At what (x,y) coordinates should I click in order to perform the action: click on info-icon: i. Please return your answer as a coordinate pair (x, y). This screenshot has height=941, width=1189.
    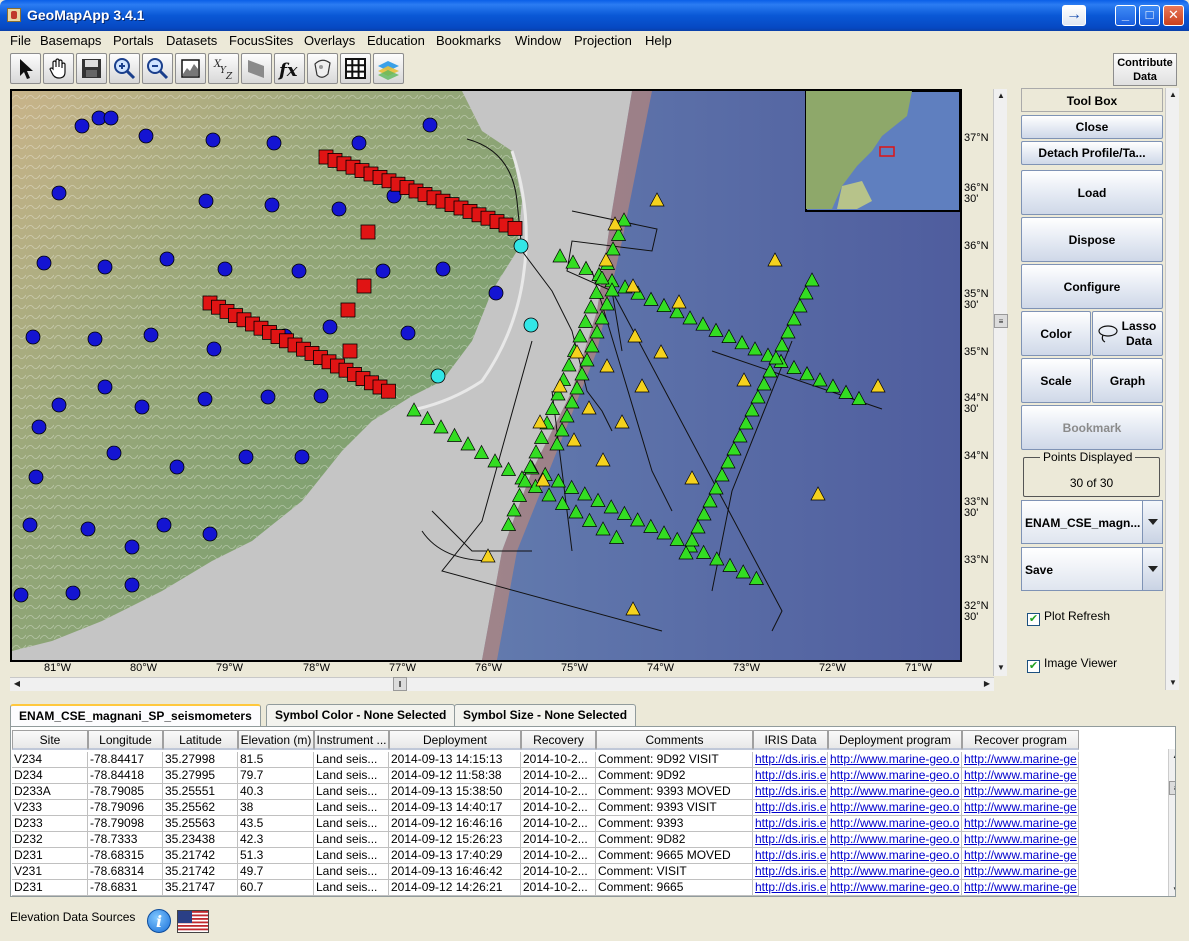
    Looking at the image, I should click on (159, 921).